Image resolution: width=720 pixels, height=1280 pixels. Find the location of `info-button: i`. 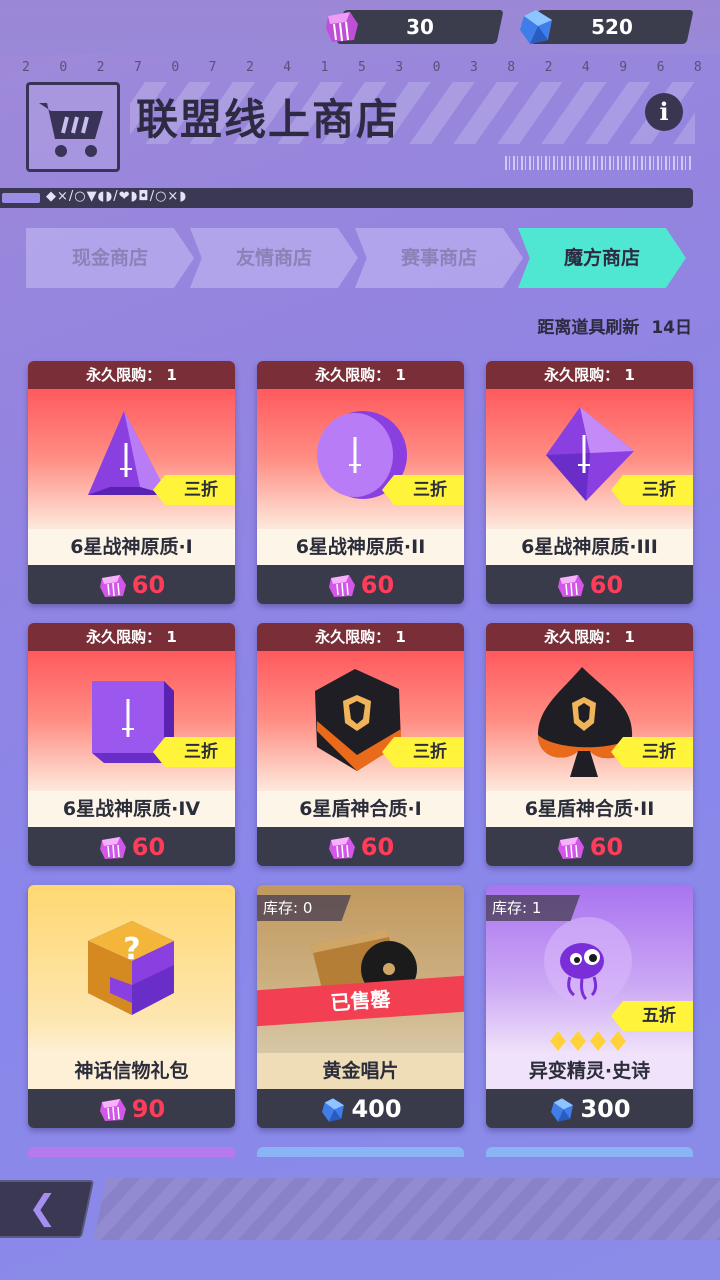

info-button: i is located at coordinates (664, 112).